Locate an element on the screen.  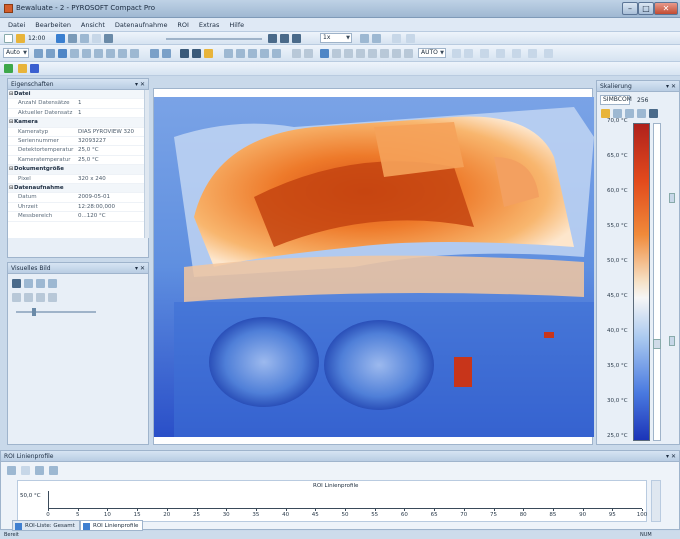
green-status-icon is located at coordinates (8, 68).